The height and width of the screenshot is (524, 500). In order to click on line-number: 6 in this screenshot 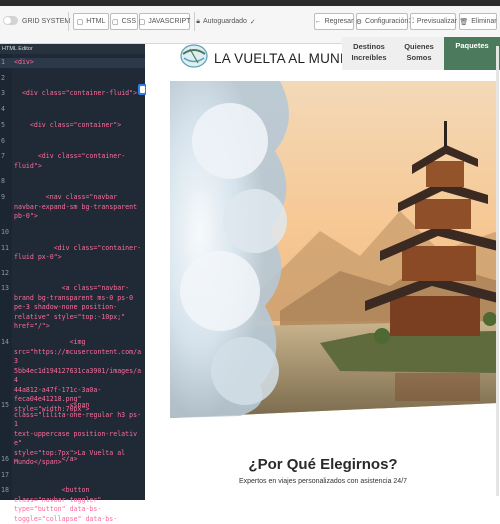, I will do `click(3, 140)`.